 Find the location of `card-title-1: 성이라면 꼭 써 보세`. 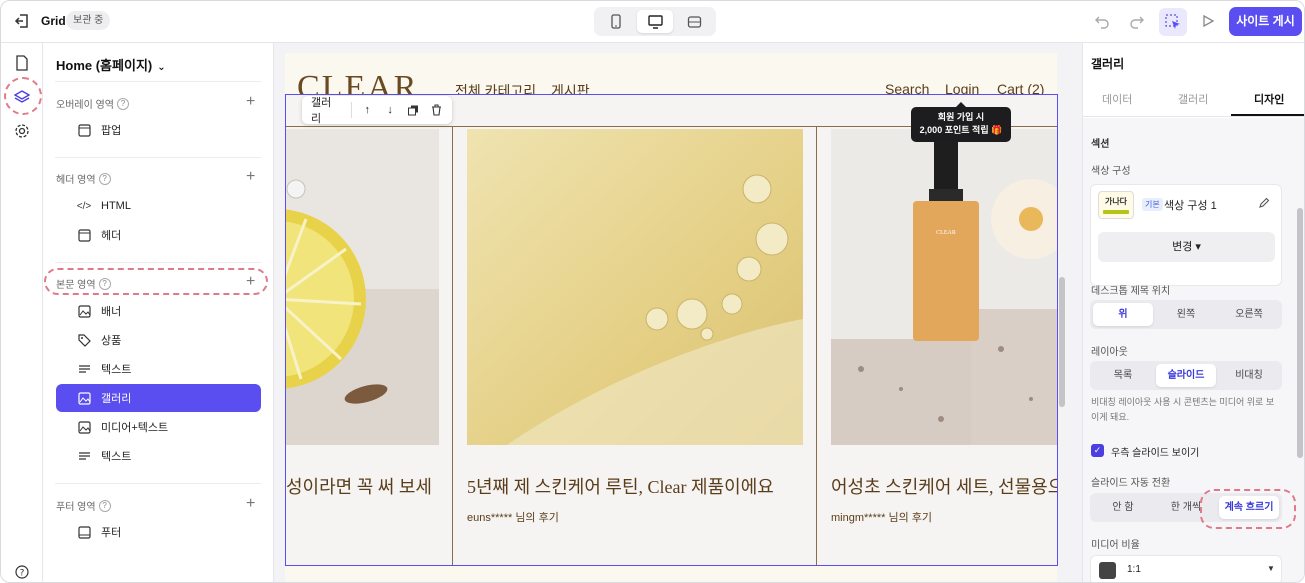

card-title-1: 성이라면 꼭 써 보세 is located at coordinates (359, 486).